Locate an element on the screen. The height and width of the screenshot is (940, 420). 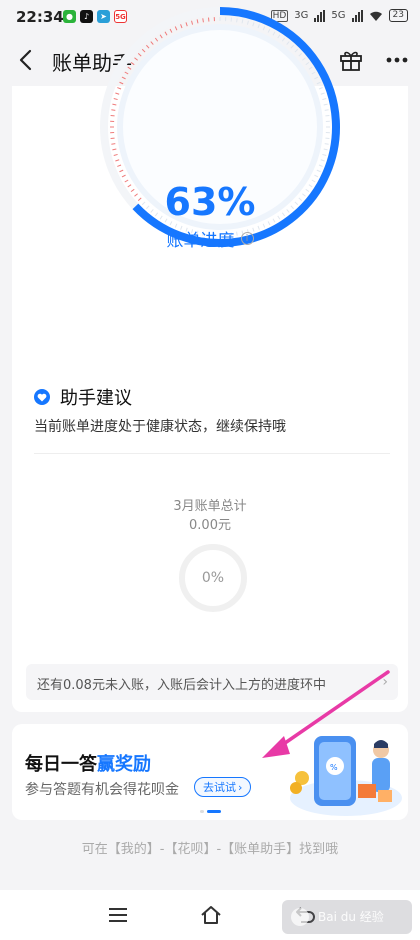
promo-subtitle: 参与答题有机会得花呗金 is located at coordinates (102, 790).